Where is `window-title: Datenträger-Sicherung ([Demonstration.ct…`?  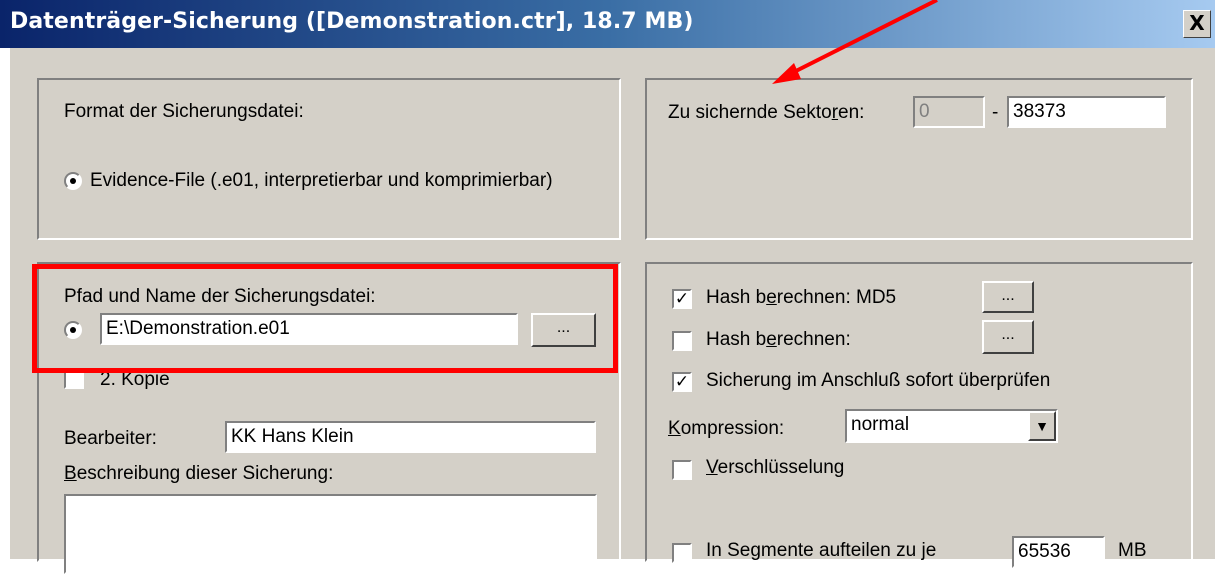 window-title: Datenträger-Sicherung ([Demonstration.ct… is located at coordinates (352, 21).